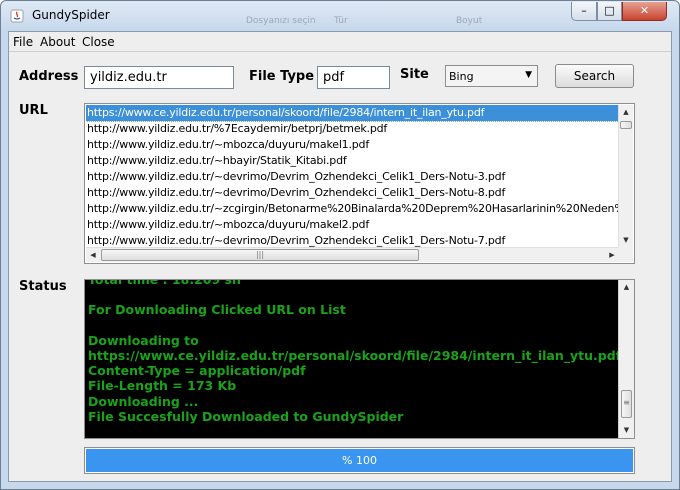 The height and width of the screenshot is (490, 680). What do you see at coordinates (197, 371) in the screenshot?
I see `status-log-line: Content-Type = application/pdf` at bounding box center [197, 371].